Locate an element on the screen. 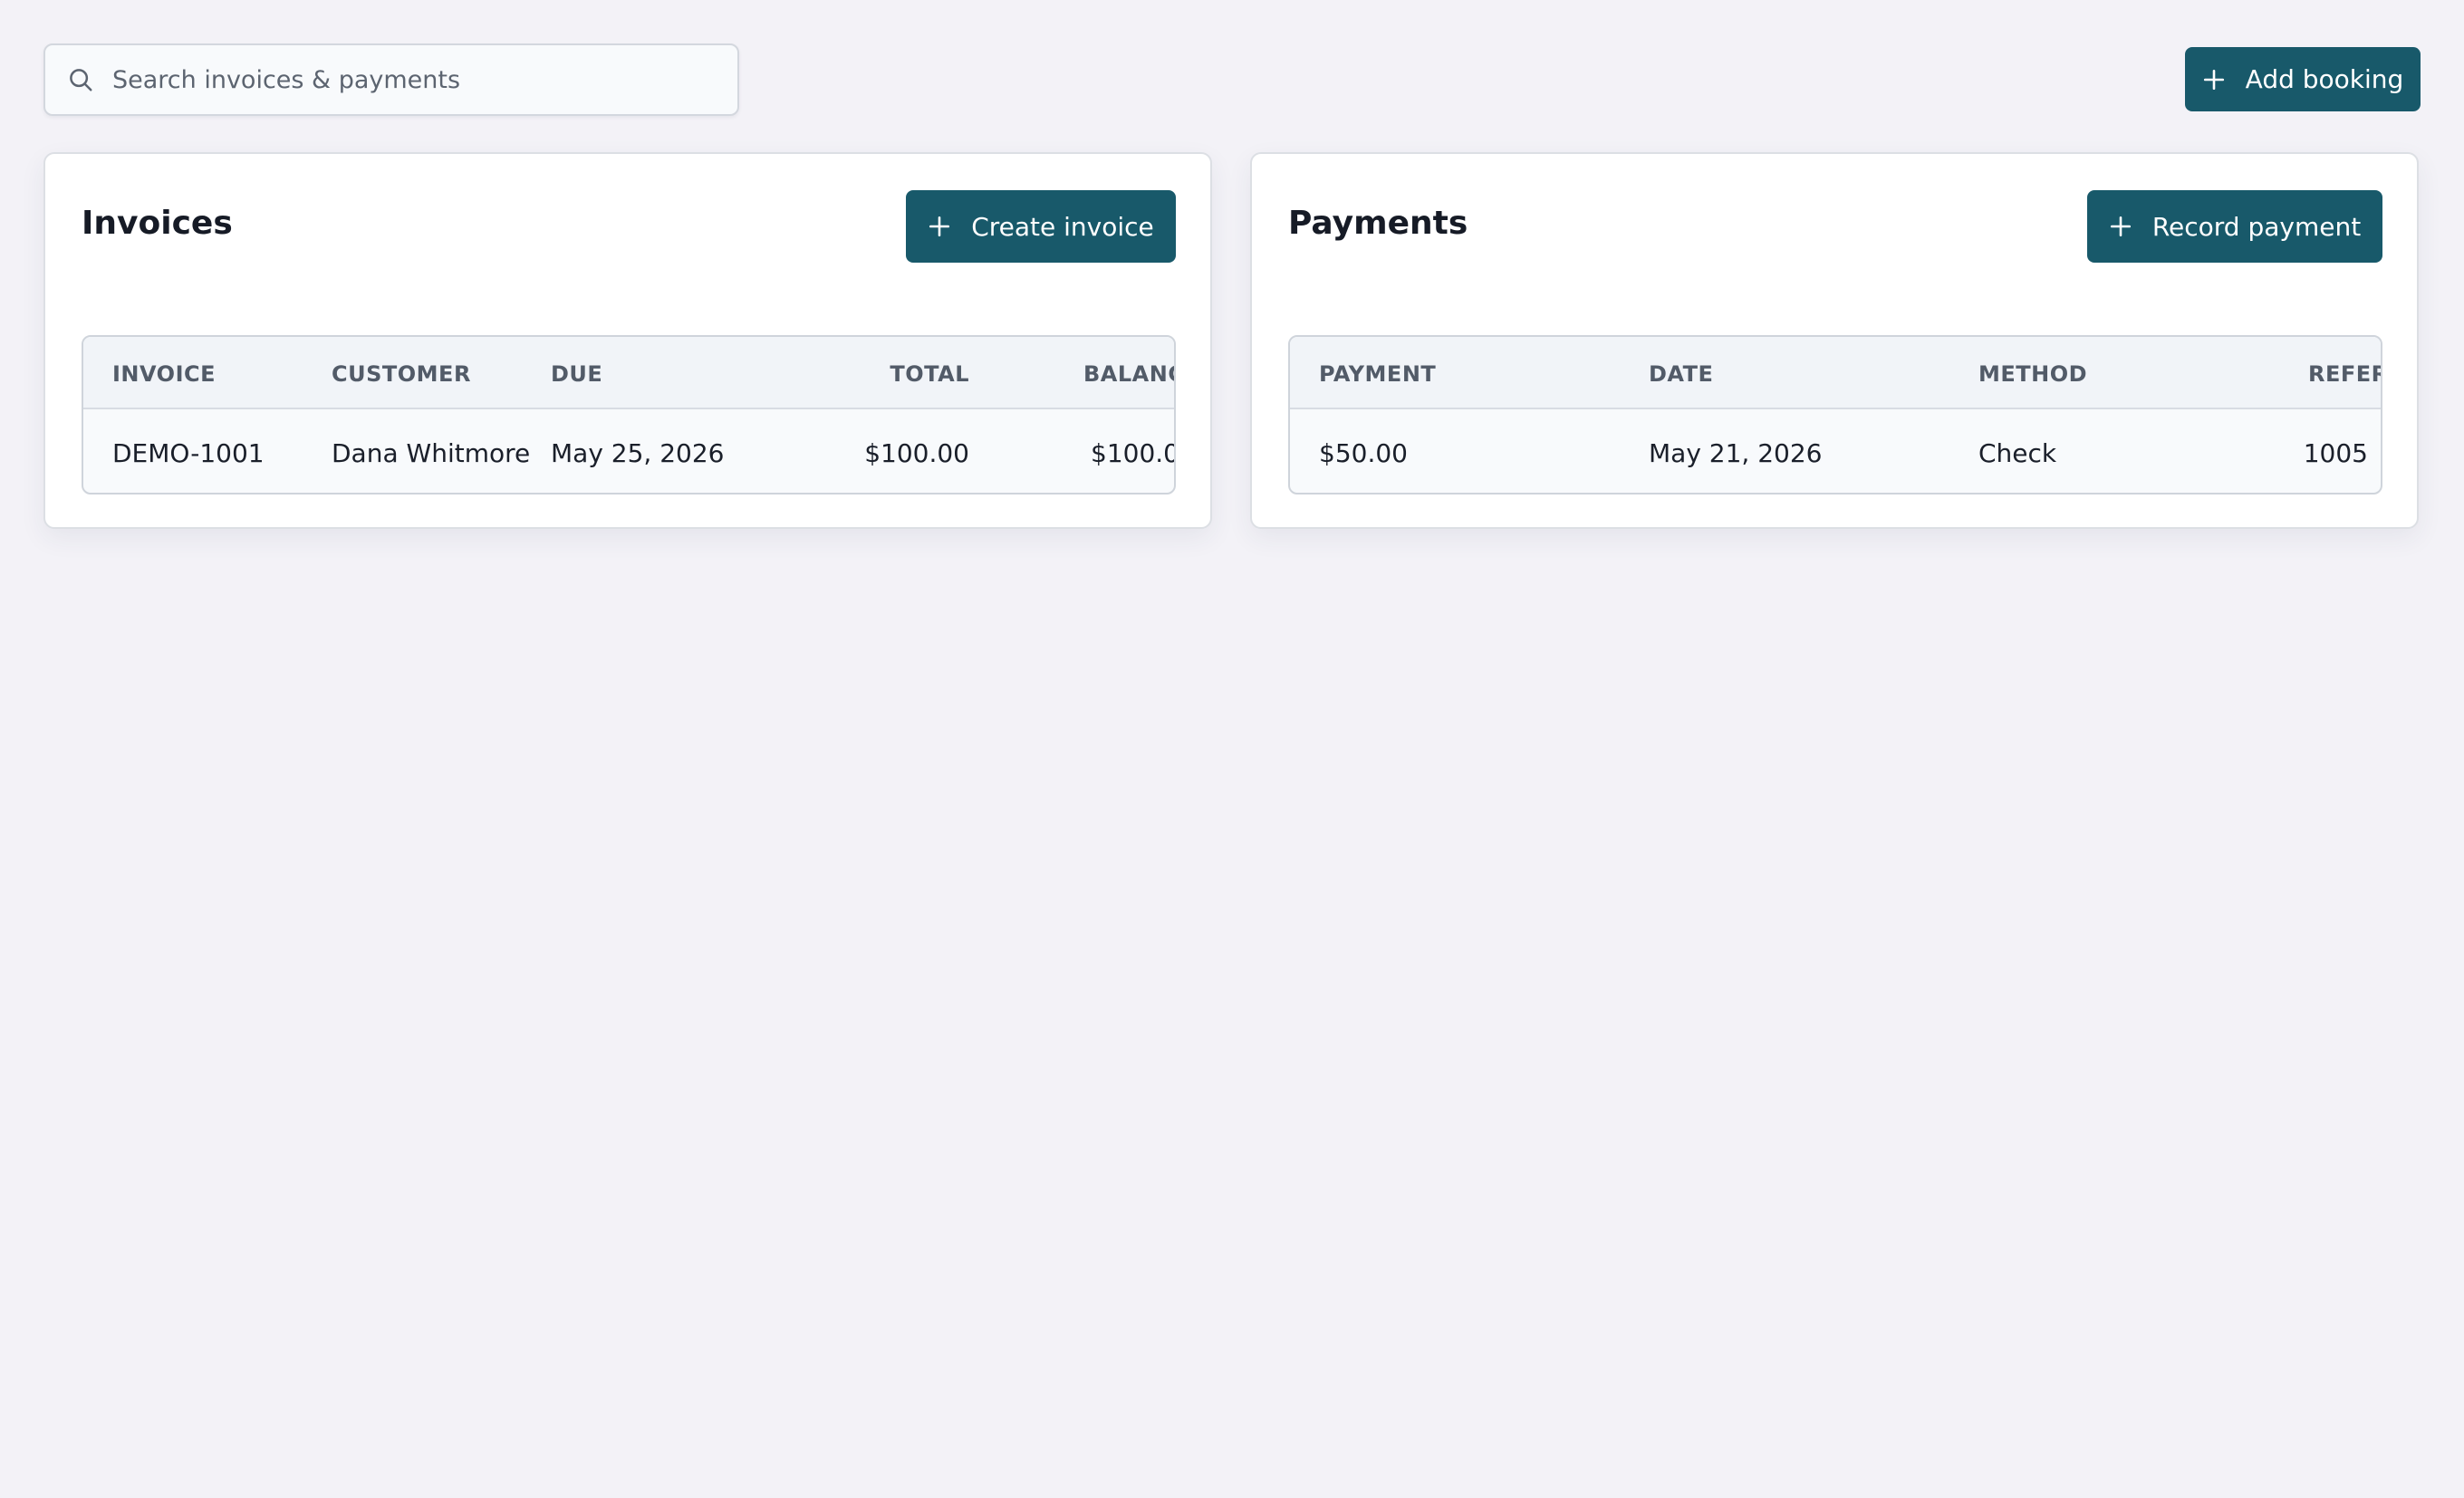 The image size is (2464, 1498). payment-date: May 21, 2026 is located at coordinates (1736, 453).